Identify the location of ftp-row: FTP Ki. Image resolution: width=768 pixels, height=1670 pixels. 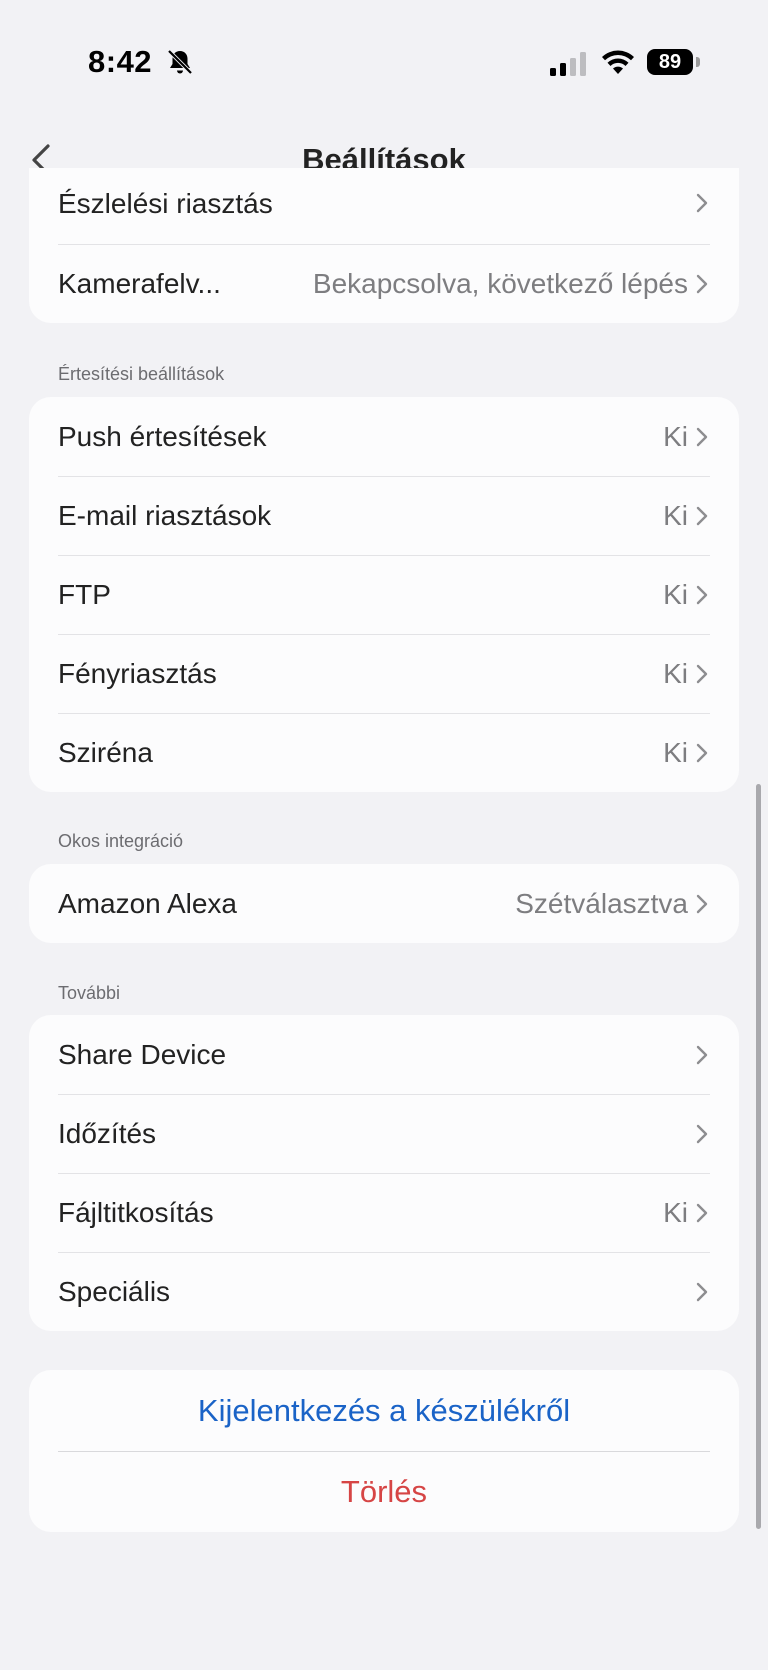
(384, 594).